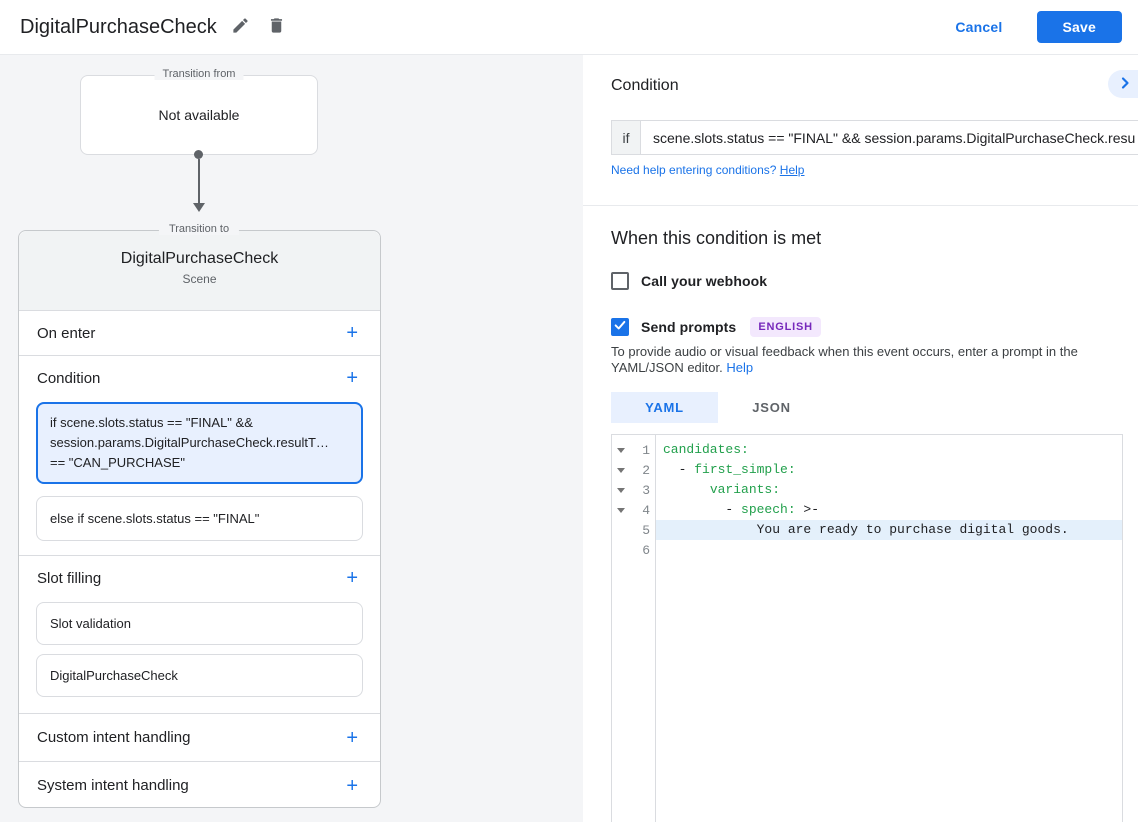  I want to click on panel-divider, so click(860, 205).